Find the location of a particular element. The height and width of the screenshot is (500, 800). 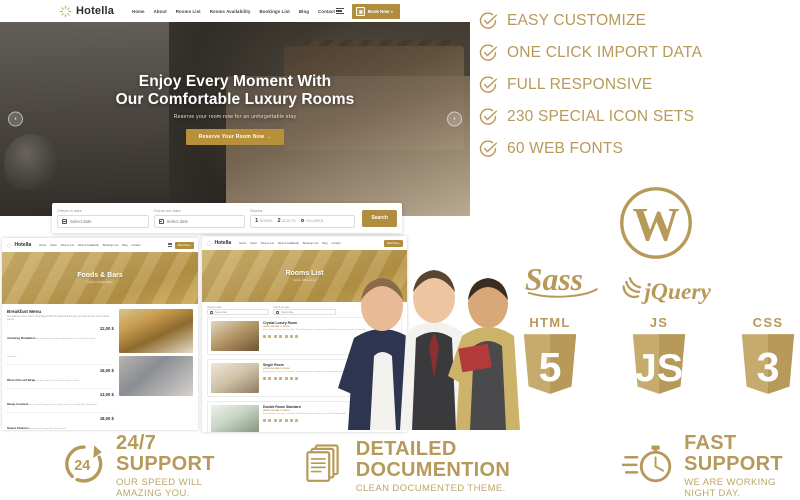

item-name: Steep Cooked is located at coordinates (17, 404).